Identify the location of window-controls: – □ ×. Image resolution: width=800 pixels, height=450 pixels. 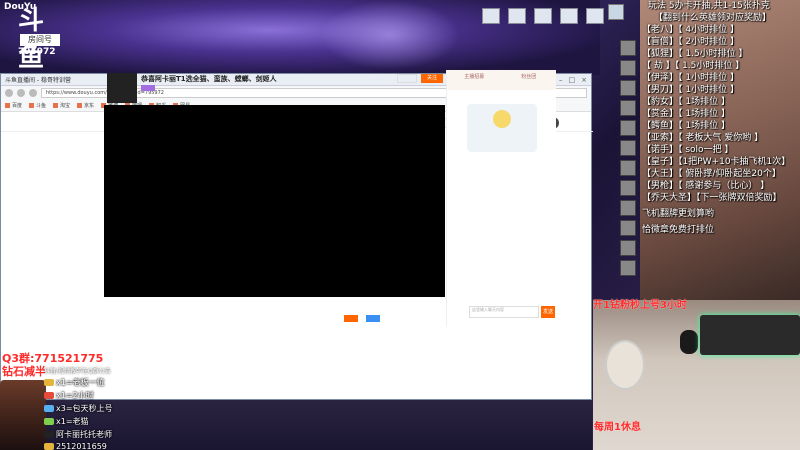
(573, 80).